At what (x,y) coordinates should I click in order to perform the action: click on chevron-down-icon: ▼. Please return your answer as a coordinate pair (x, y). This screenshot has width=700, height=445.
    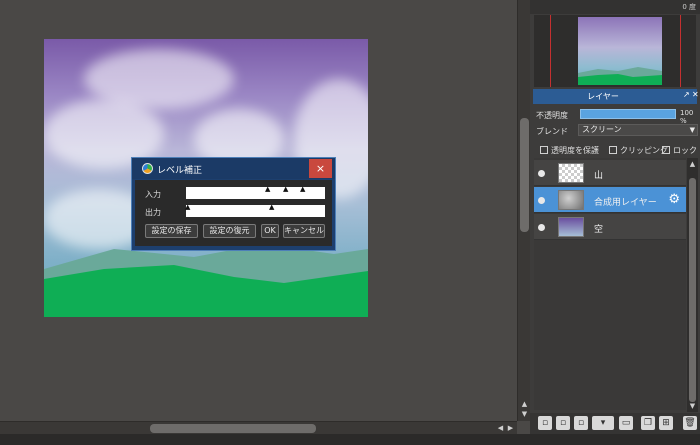
    Looking at the image, I should click on (692, 130).